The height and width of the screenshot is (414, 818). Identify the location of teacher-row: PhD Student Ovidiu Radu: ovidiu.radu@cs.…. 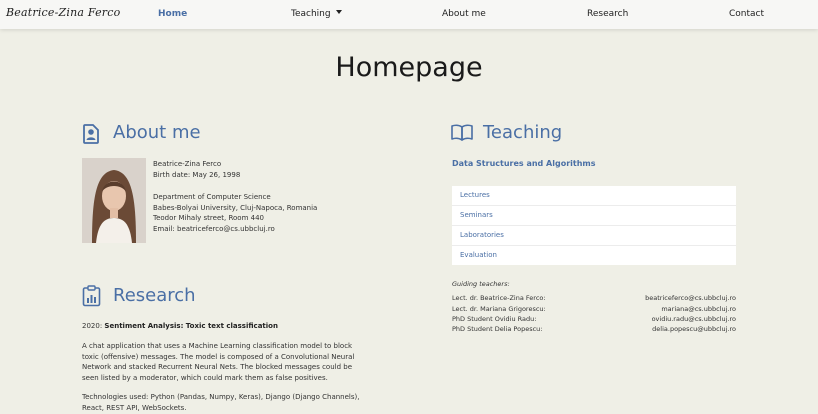
(594, 320).